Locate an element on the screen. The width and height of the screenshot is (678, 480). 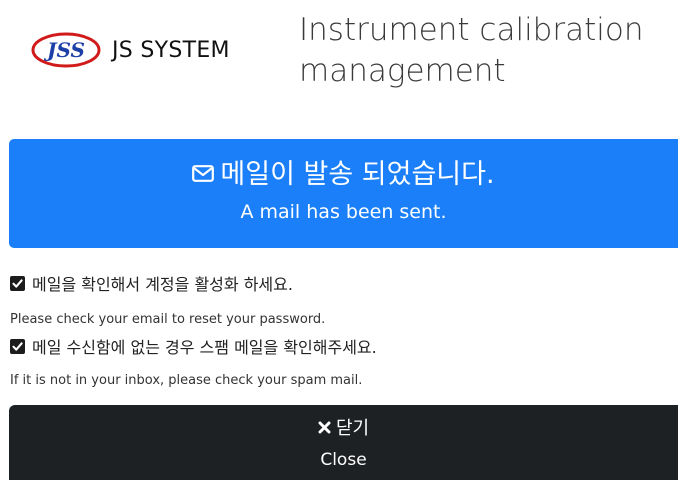
page-title-line1: Instrument calibration is located at coordinates (471, 30).